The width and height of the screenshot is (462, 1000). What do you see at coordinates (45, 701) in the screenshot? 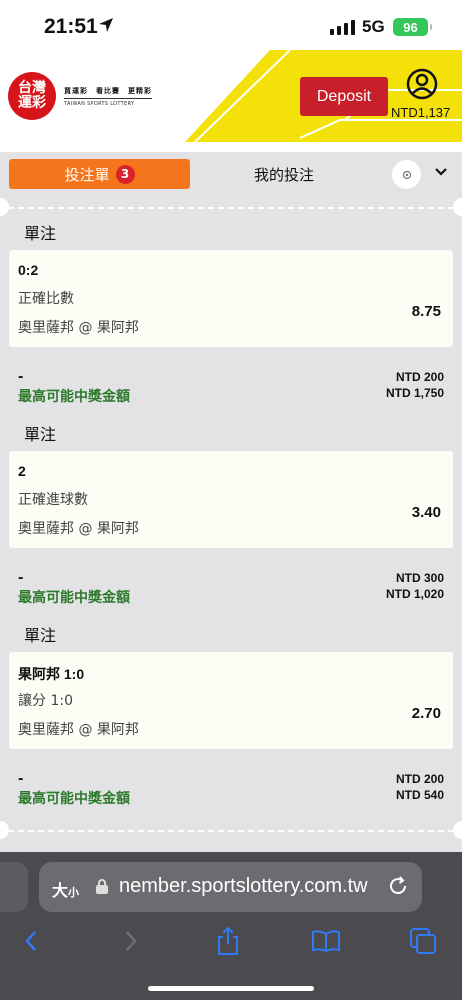
I see `bet-market: 讓分 1:0` at bounding box center [45, 701].